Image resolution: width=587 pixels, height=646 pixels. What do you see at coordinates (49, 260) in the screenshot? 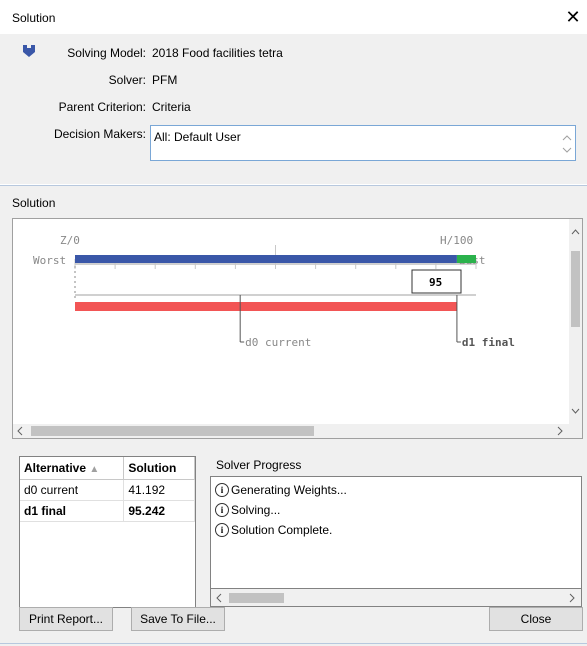
I see `chart-worst-label: Worst` at bounding box center [49, 260].